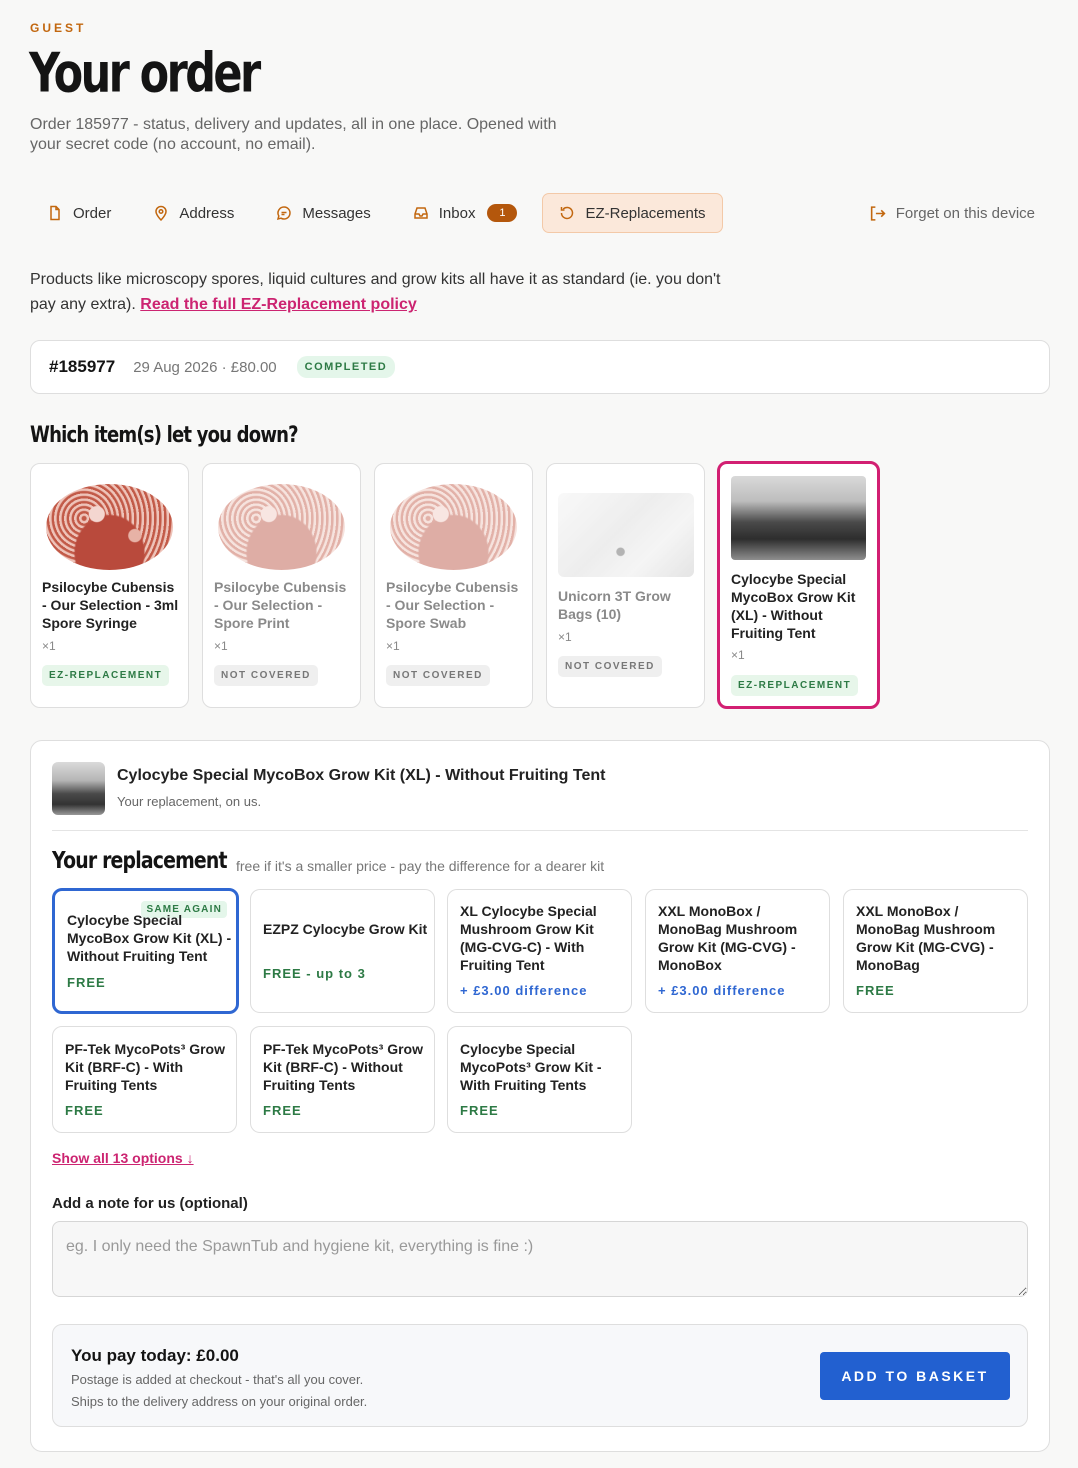 The image size is (1078, 1468). I want to click on divider, so click(540, 830).